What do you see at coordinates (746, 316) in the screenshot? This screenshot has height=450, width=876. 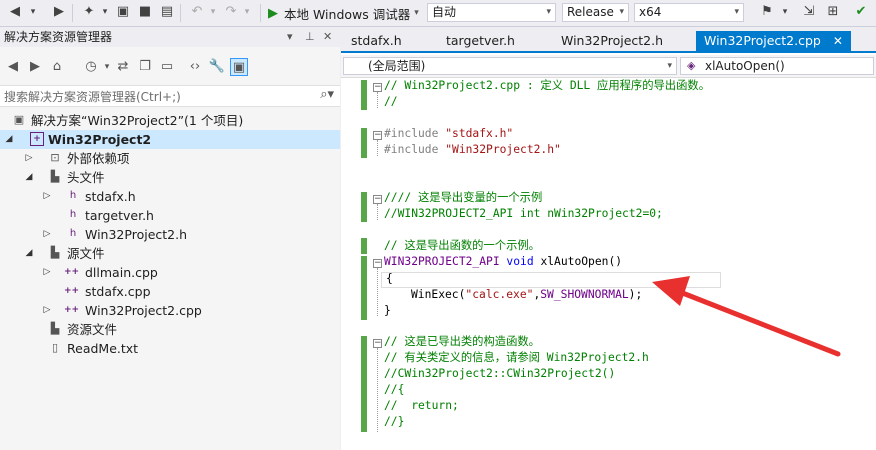 I see `annotation-arrow-icon` at bounding box center [746, 316].